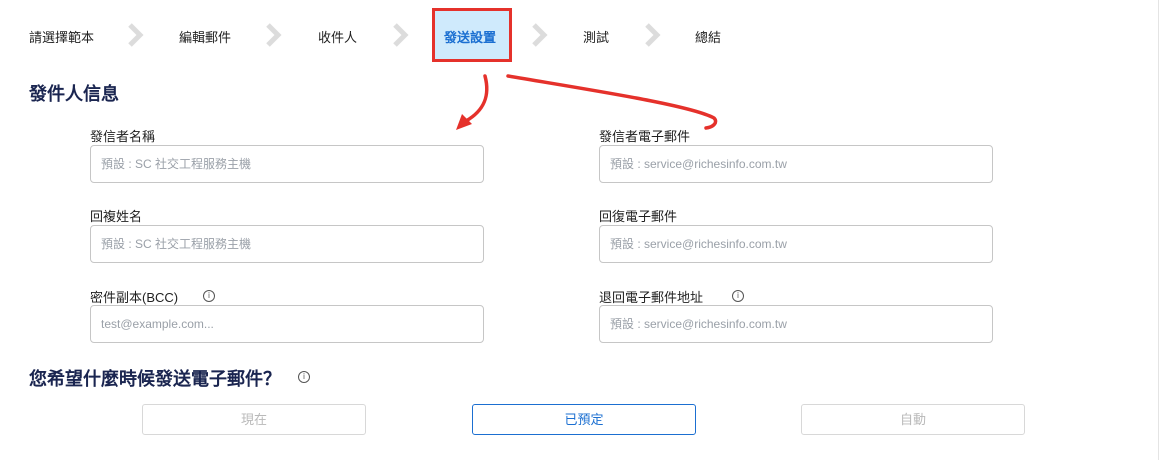 This screenshot has height=460, width=1170. What do you see at coordinates (254, 419) in the screenshot?
I see `send-now-button: 現在` at bounding box center [254, 419].